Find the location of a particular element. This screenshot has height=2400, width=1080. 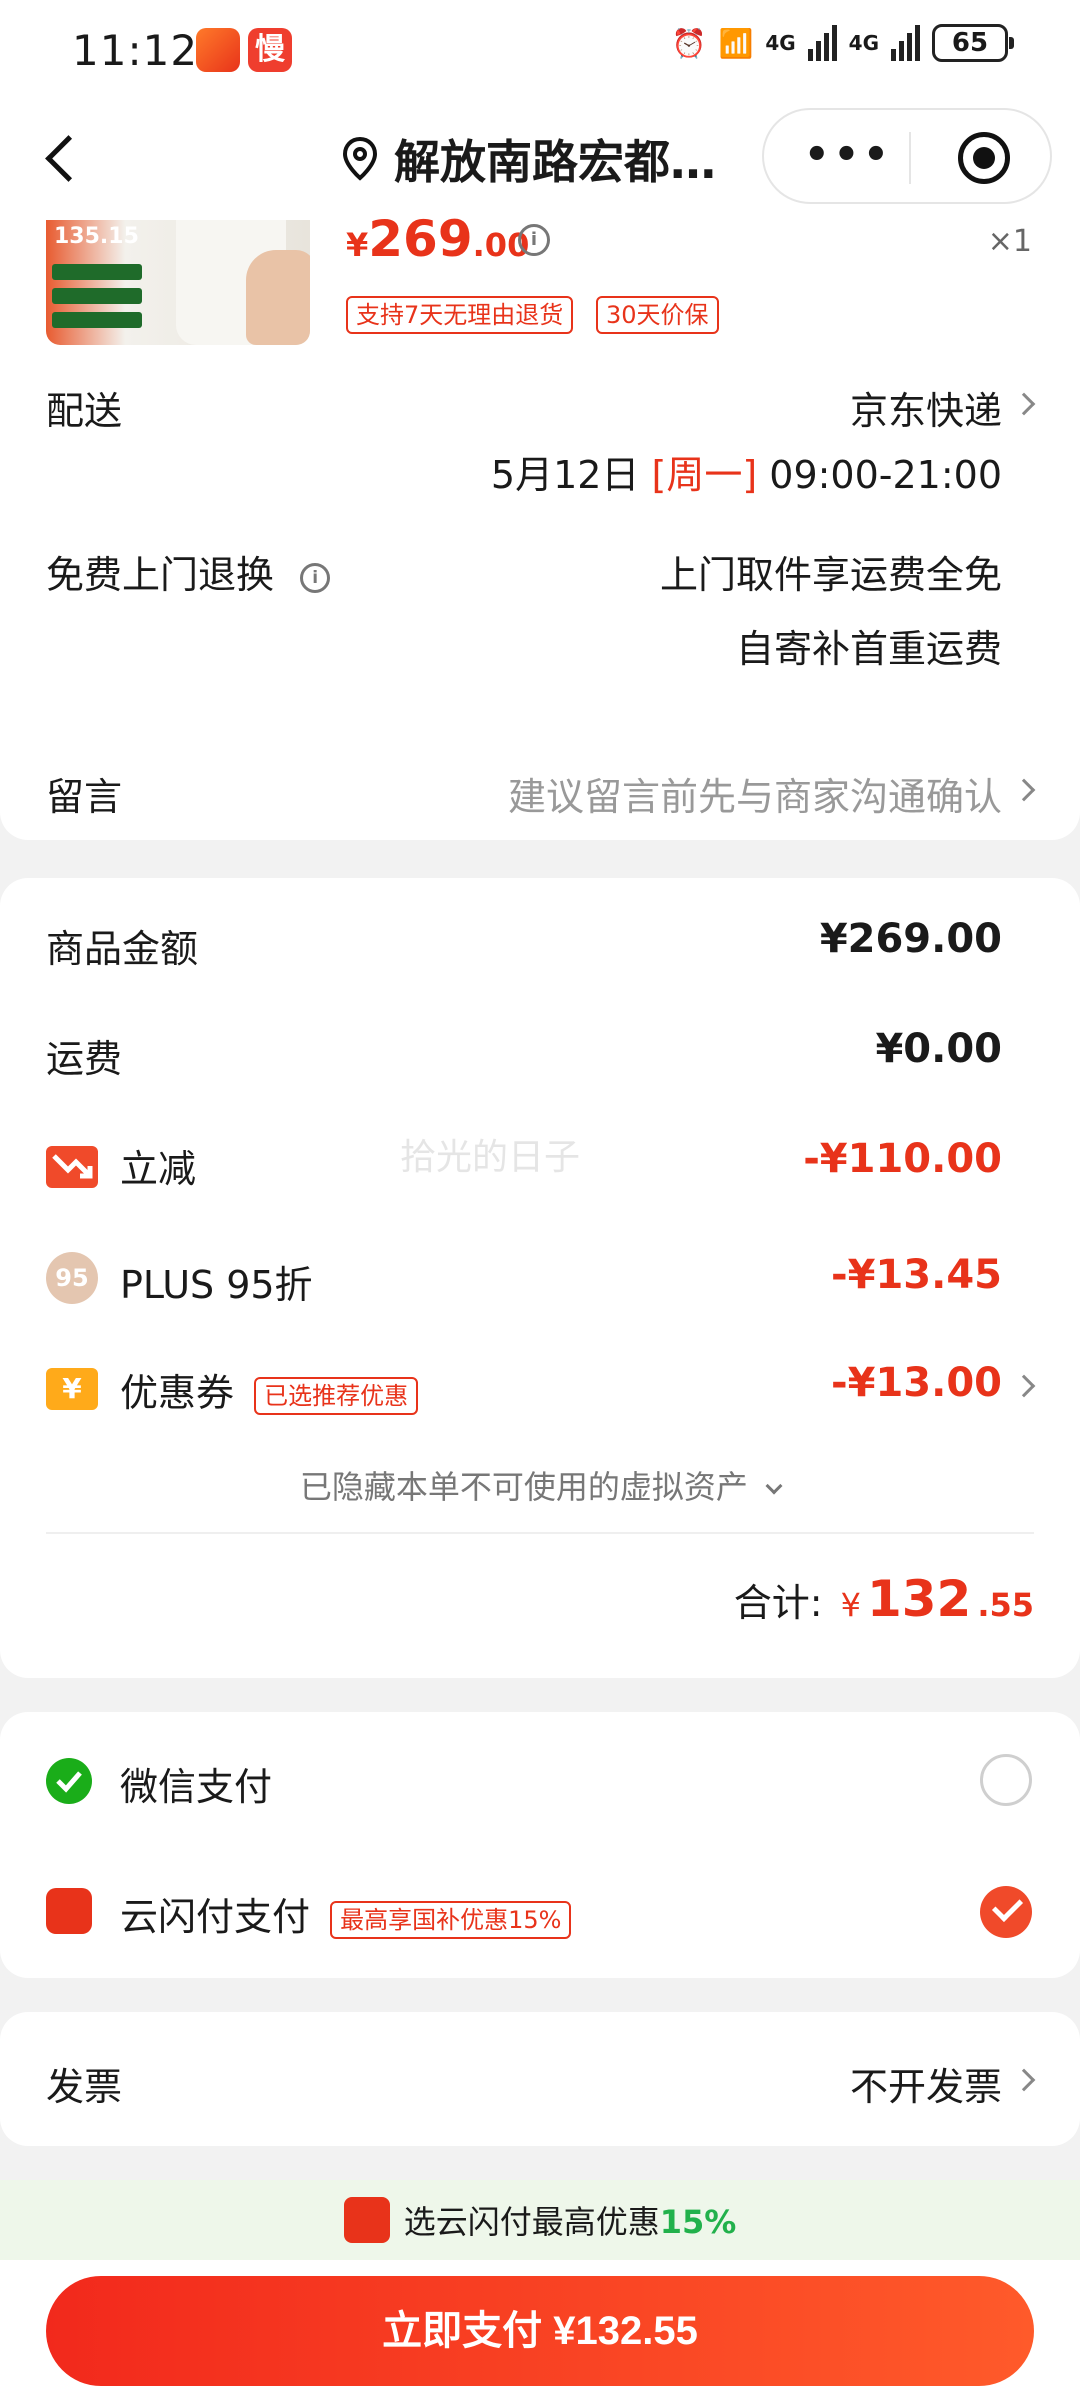

wifi-icon: 📶 is located at coordinates (736, 43).